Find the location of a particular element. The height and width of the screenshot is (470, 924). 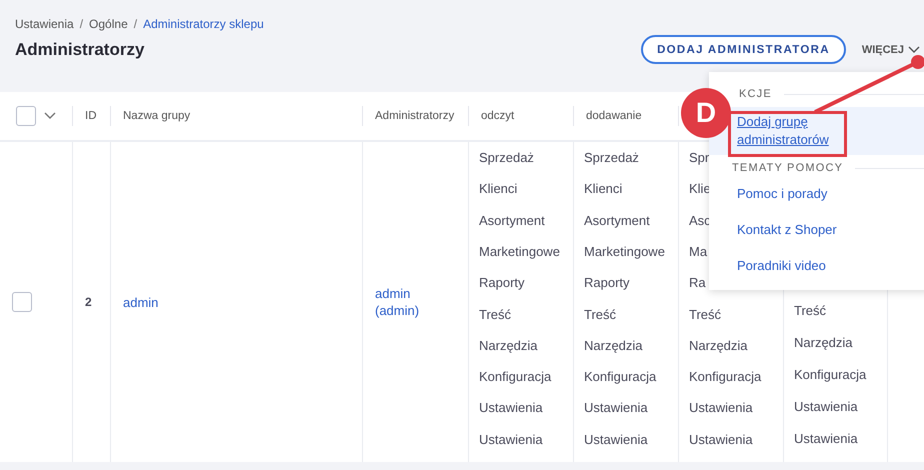

permission-text: Klie is located at coordinates (700, 189).